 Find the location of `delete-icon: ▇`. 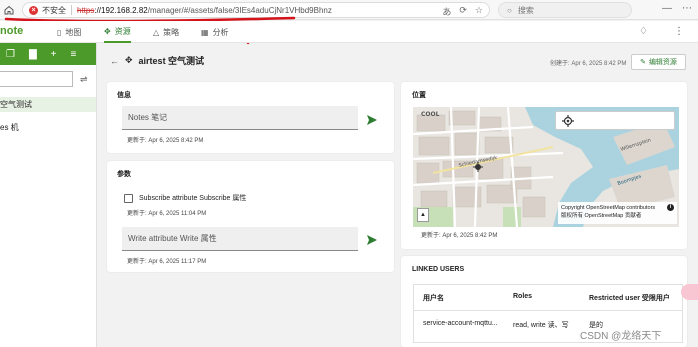

delete-icon: ▇ is located at coordinates (33, 54).